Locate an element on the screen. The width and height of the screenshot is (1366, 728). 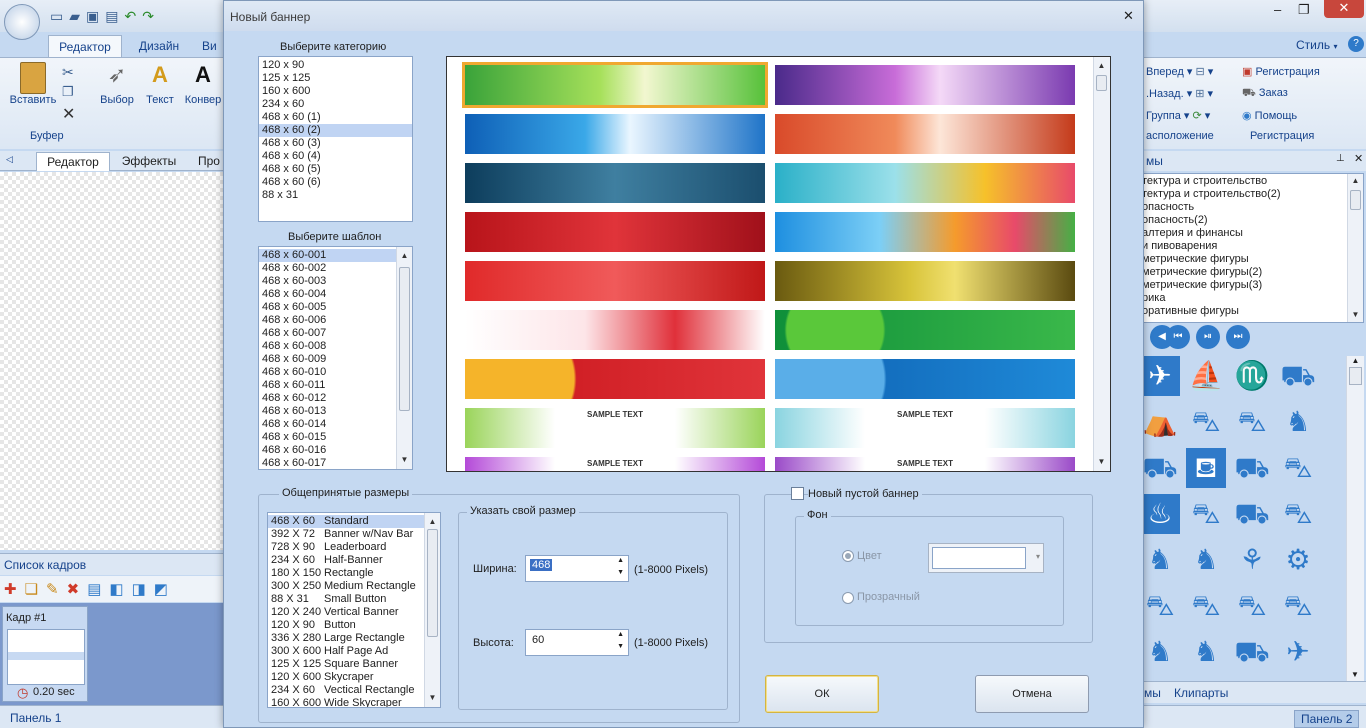
prev-icon: ⏮ is located at coordinates (1178, 337).